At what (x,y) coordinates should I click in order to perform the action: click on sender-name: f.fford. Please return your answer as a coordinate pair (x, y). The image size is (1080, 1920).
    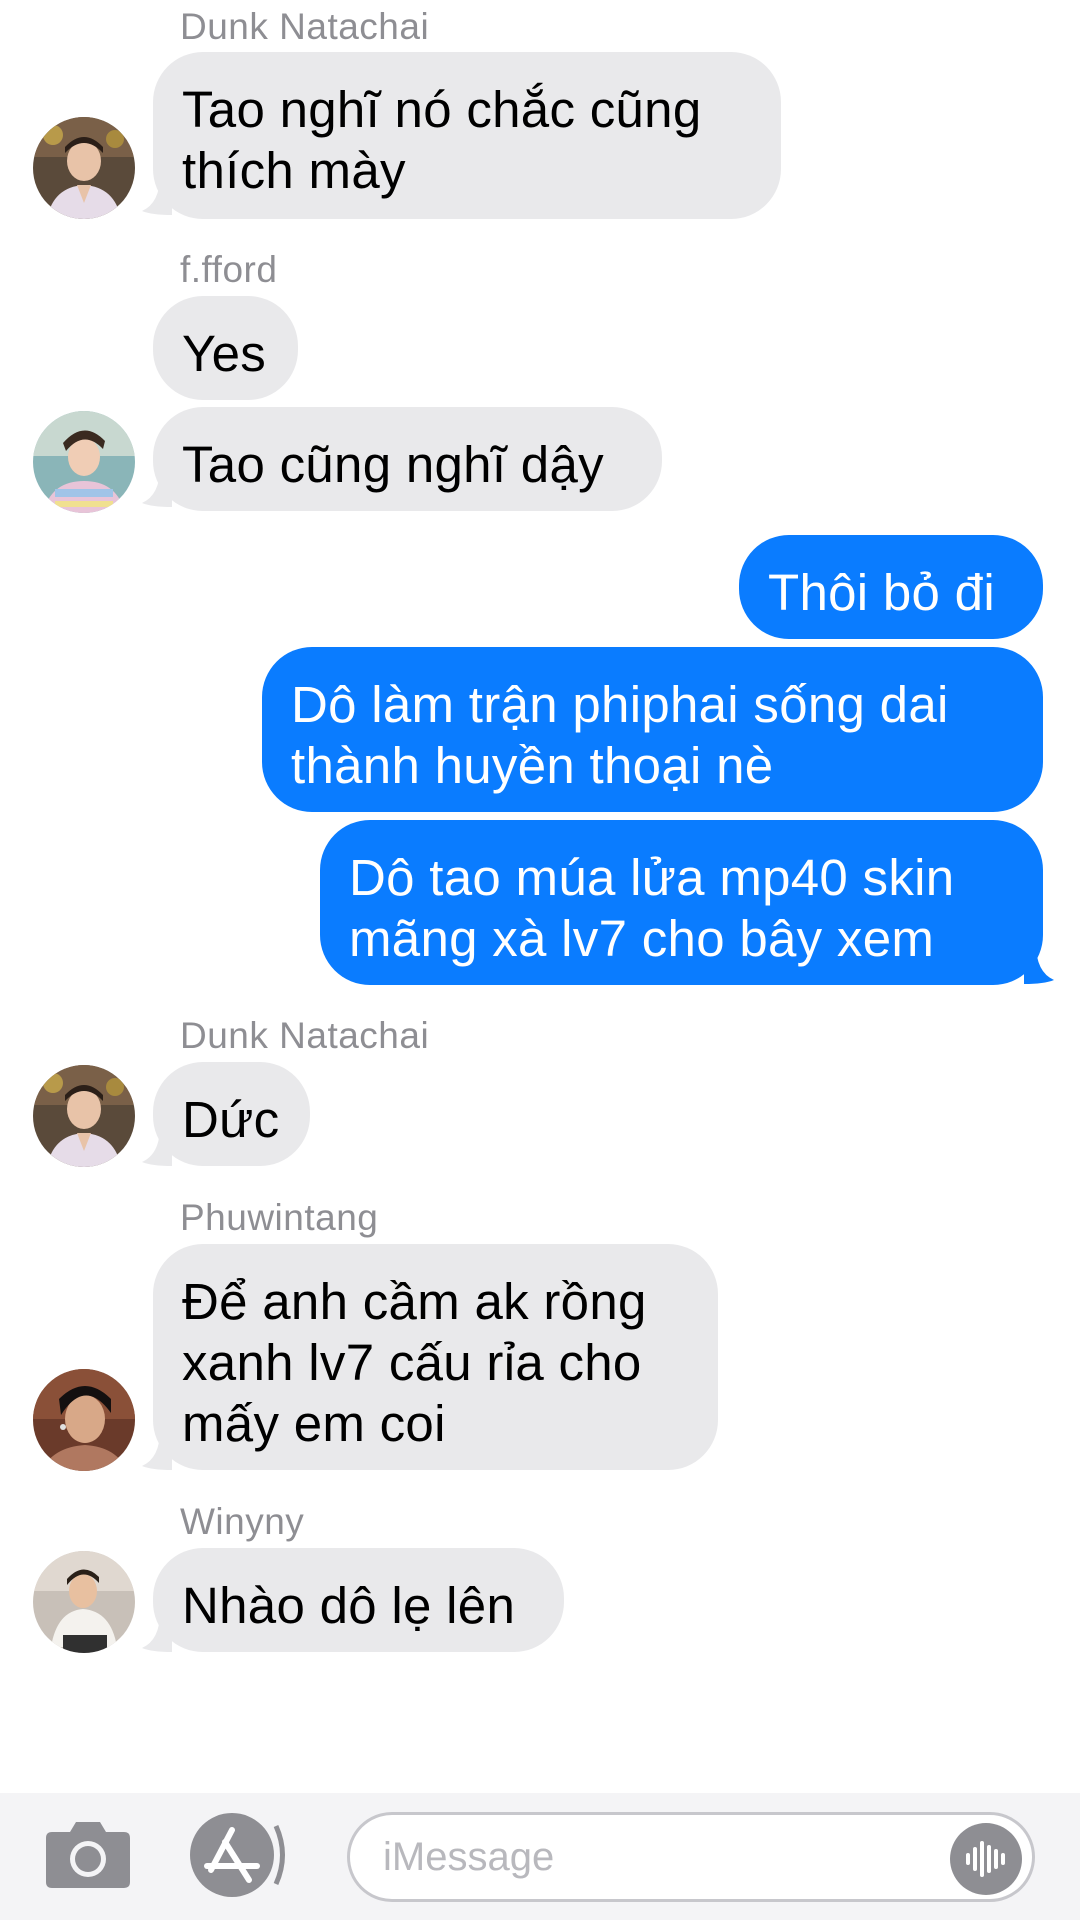
    Looking at the image, I should click on (229, 269).